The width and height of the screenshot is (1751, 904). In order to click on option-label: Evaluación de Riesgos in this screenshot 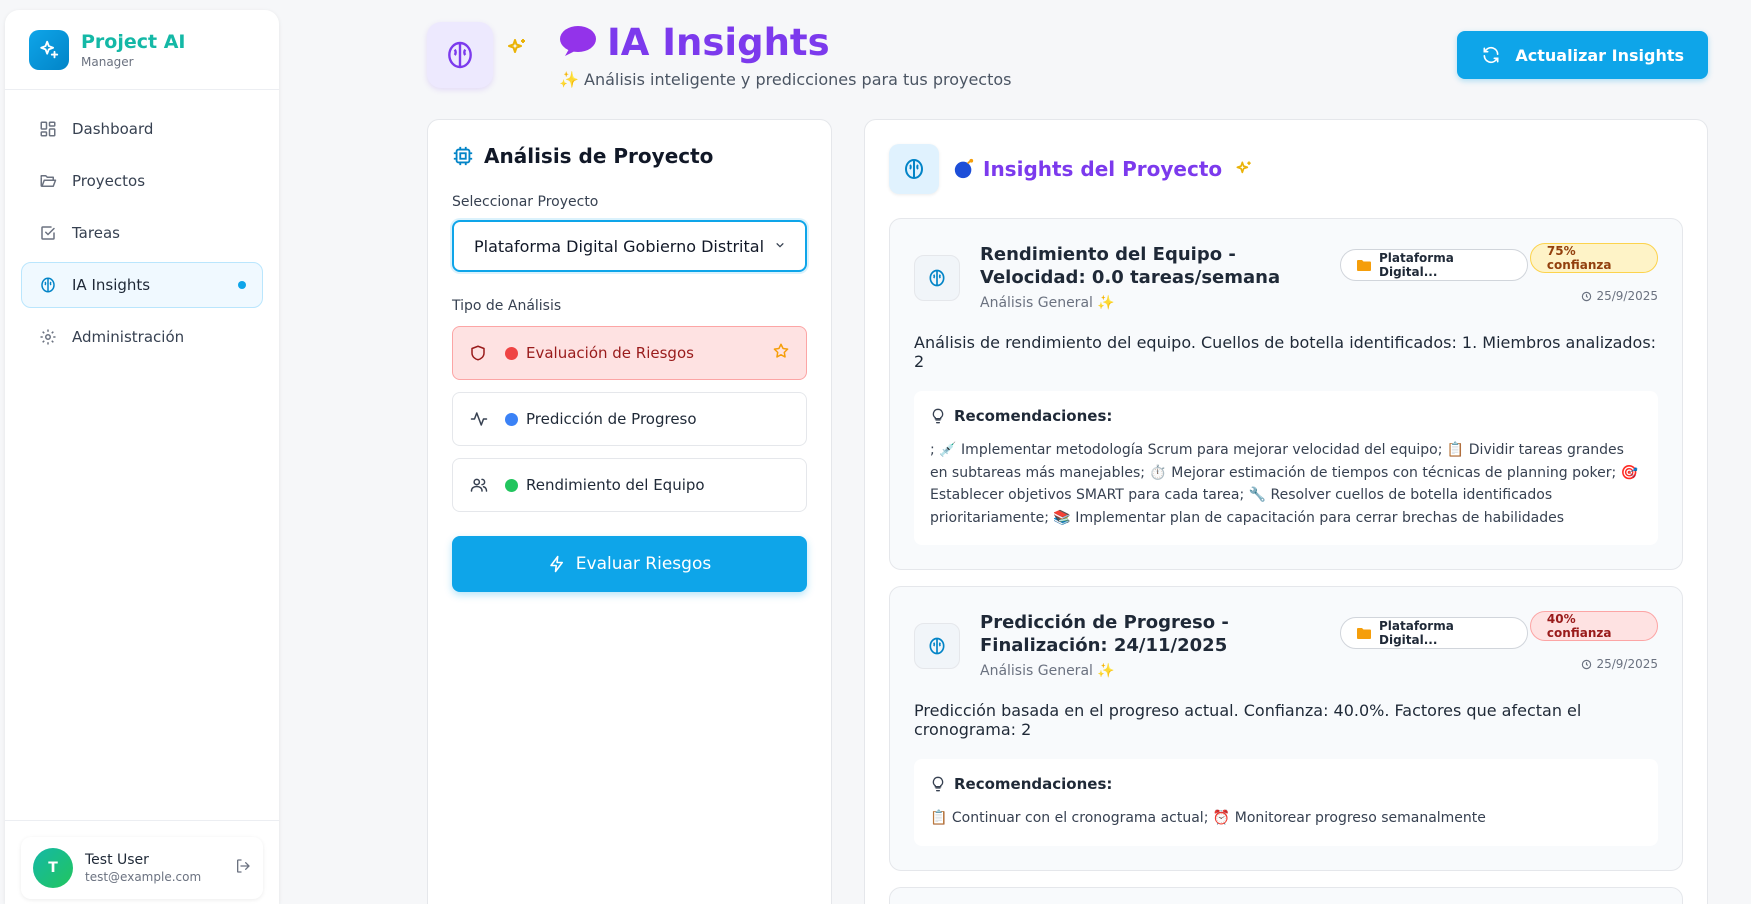, I will do `click(610, 353)`.